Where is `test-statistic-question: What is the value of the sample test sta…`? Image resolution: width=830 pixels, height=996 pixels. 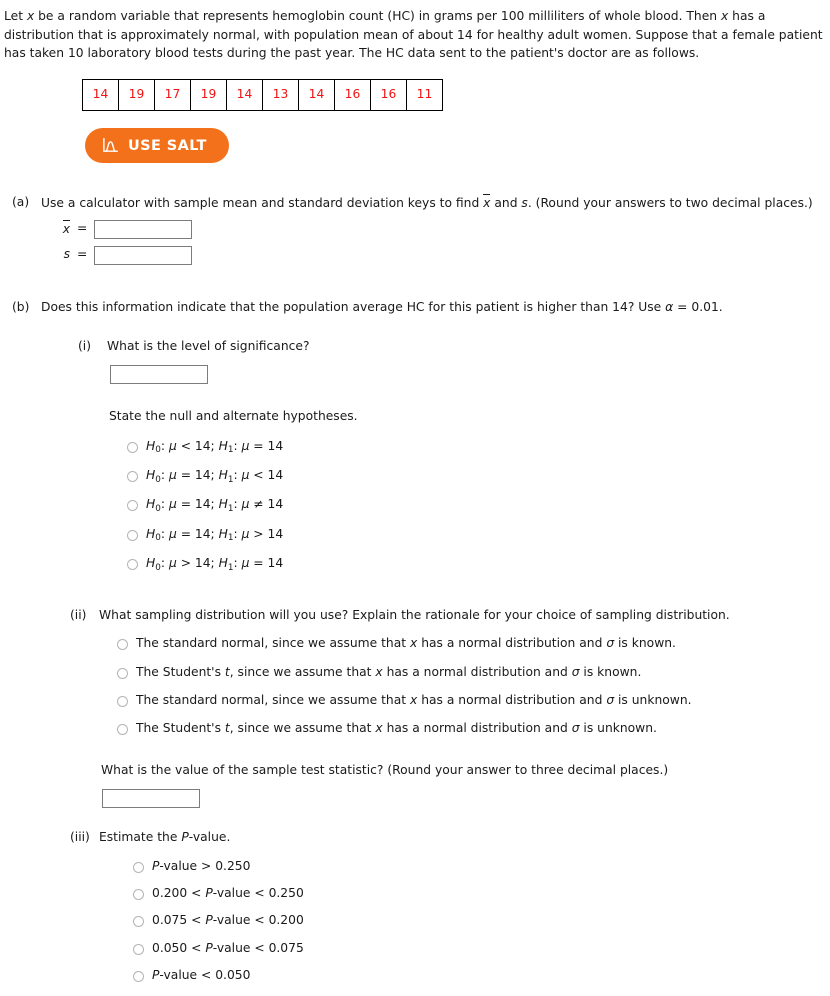
test-statistic-question: What is the value of the sample test sta… is located at coordinates (385, 769).